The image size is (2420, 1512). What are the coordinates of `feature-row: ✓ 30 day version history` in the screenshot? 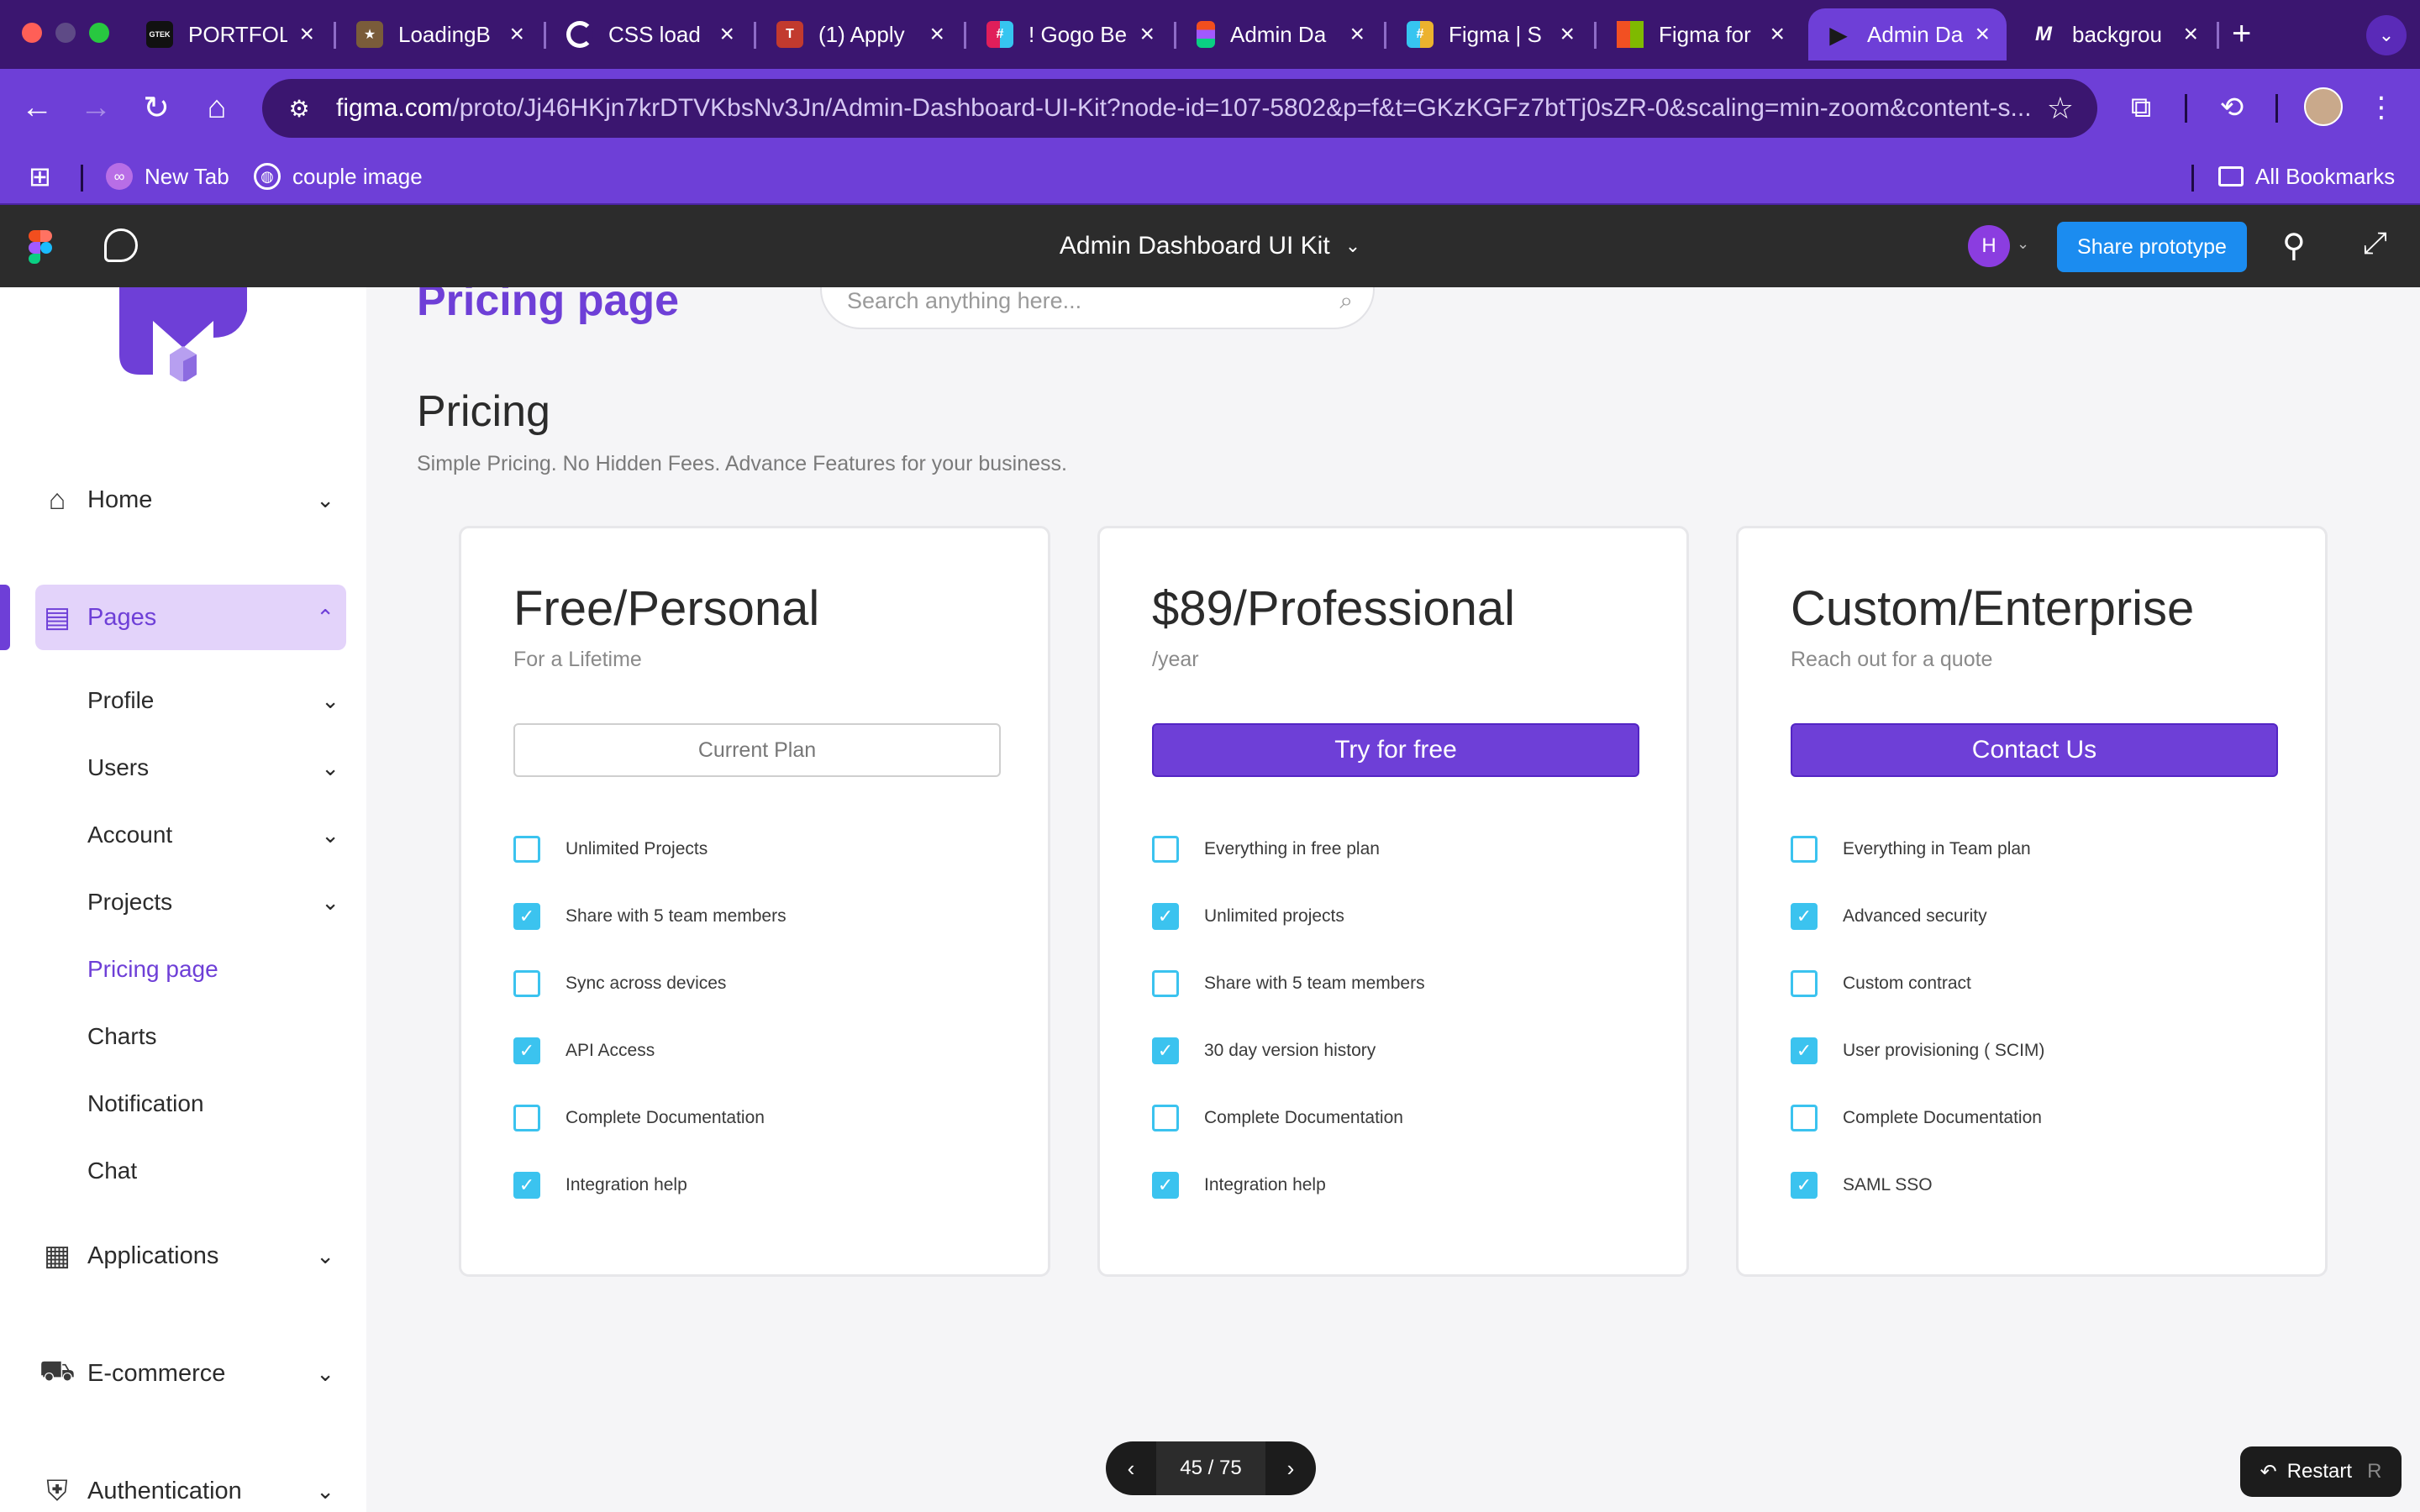 It's located at (1264, 1051).